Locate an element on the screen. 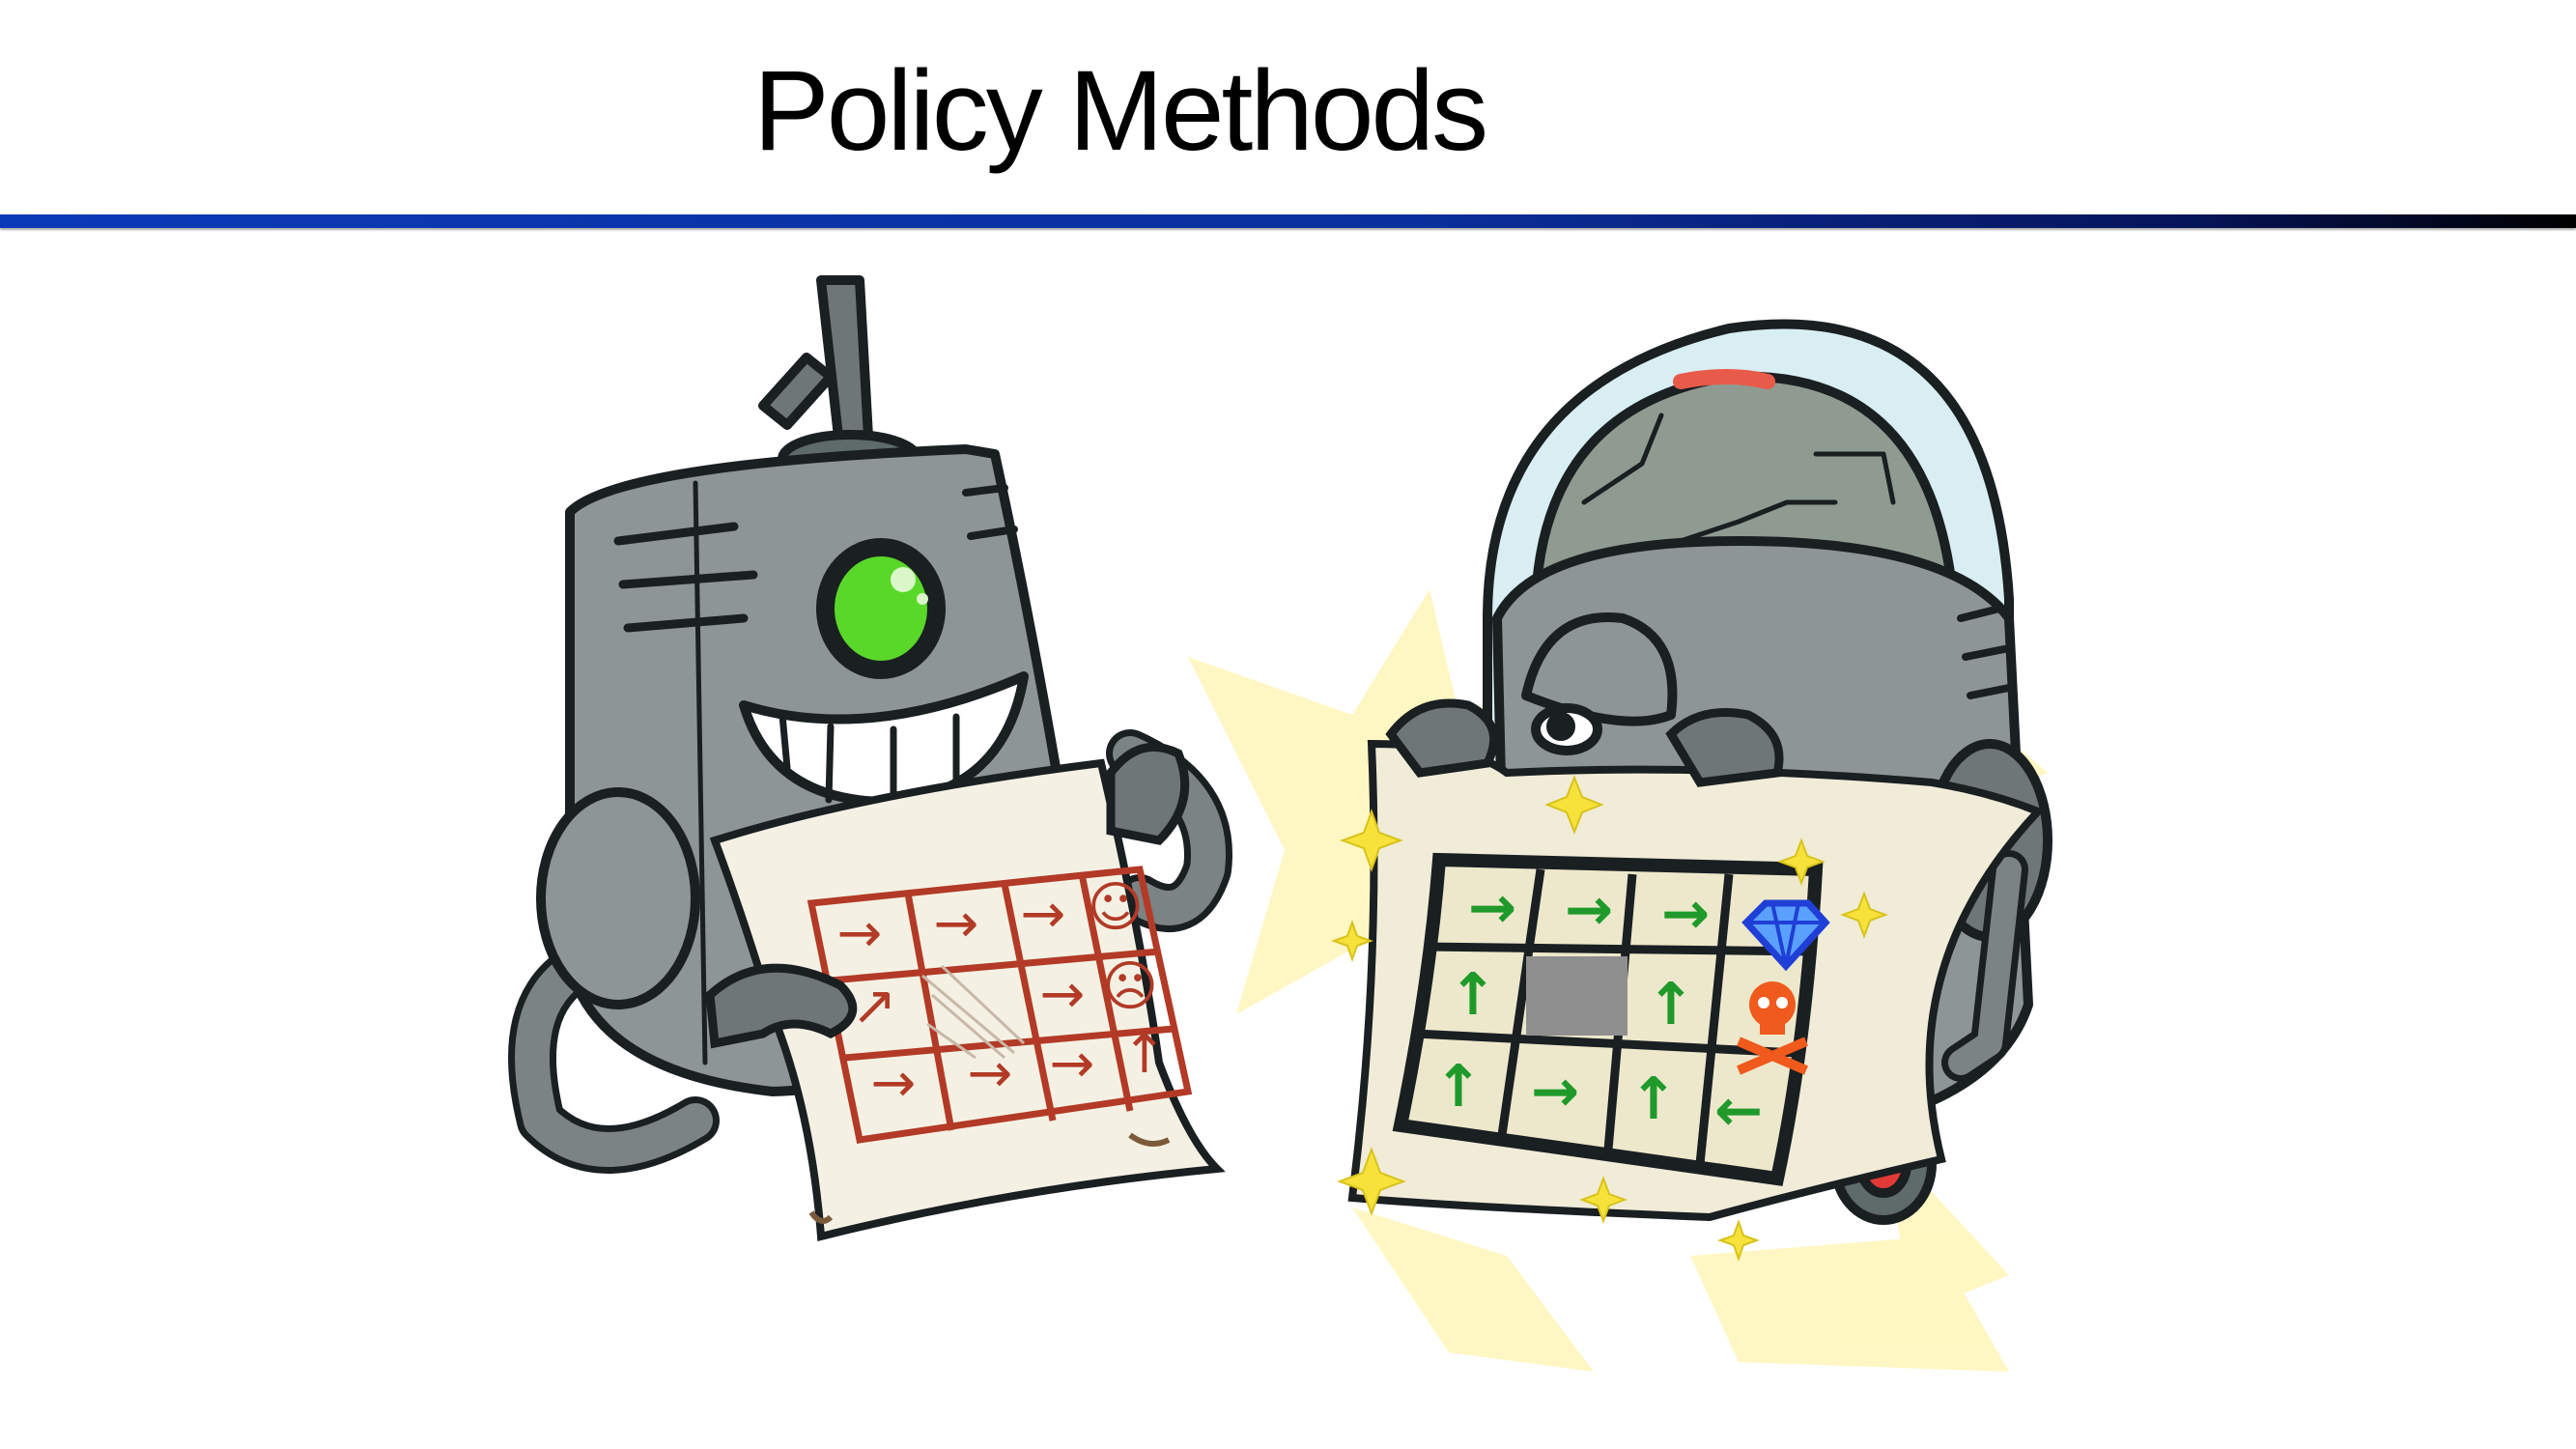  right-grid-cell-2-0: ↑ is located at coordinates (1458, 1087).